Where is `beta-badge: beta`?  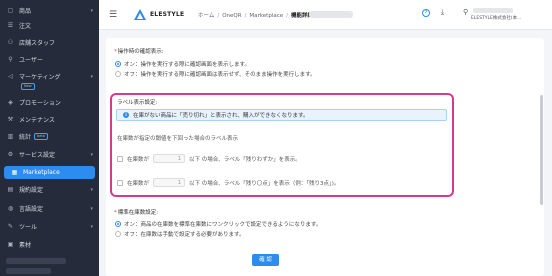
beta-badge: beta is located at coordinates (41, 136).